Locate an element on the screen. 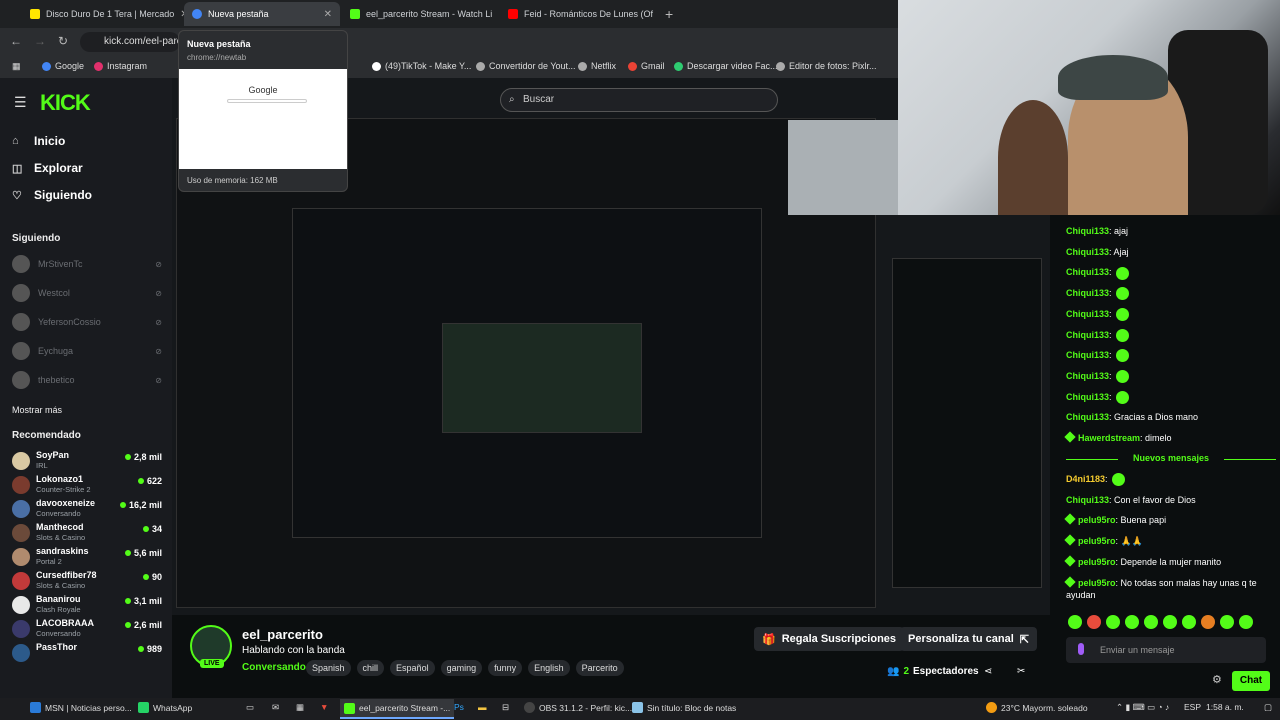  back-icon: ← is located at coordinates (16, 41).